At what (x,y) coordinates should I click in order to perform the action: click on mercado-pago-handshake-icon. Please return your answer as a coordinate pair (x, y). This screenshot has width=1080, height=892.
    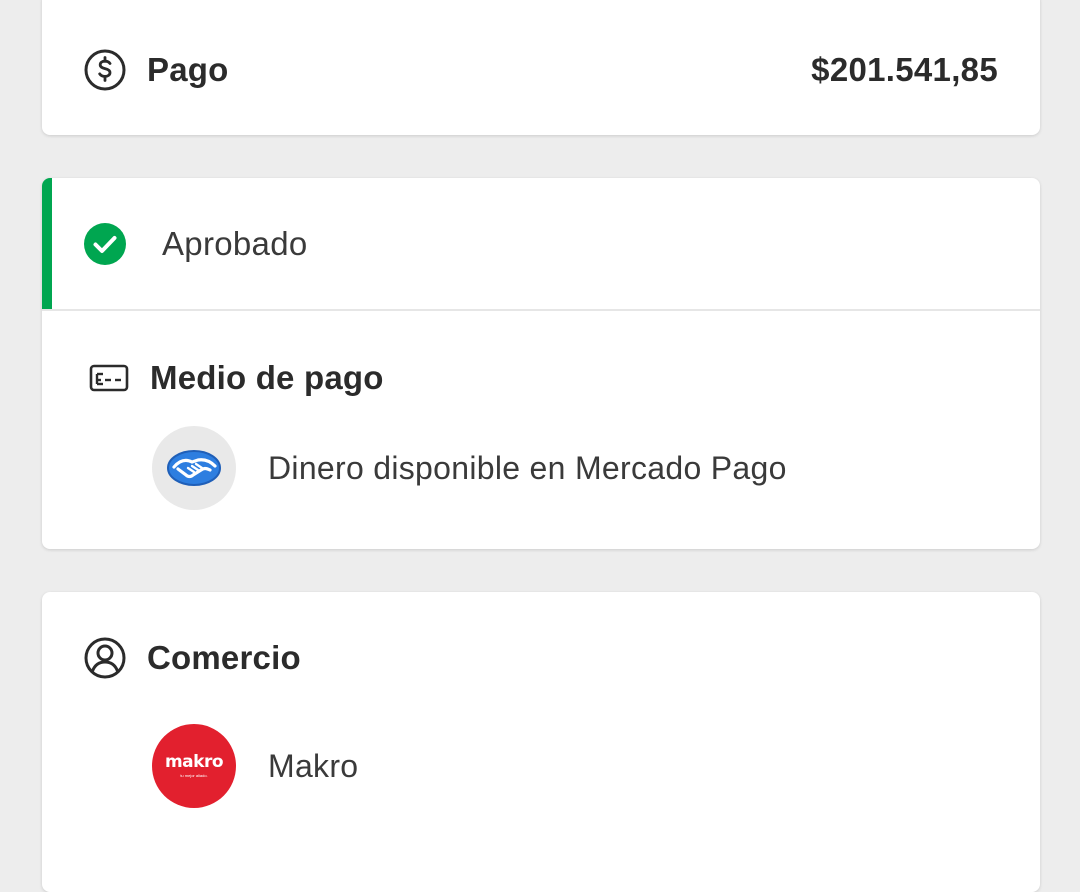
    Looking at the image, I should click on (194, 468).